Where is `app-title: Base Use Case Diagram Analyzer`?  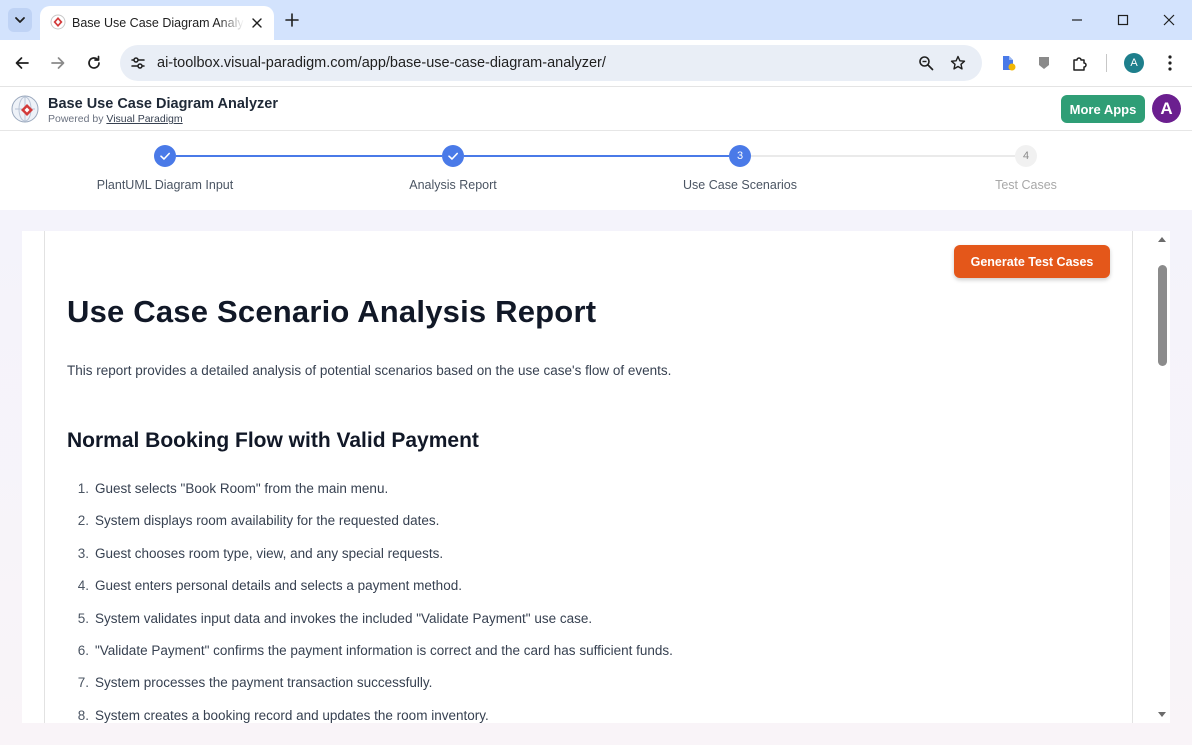
app-title: Base Use Case Diagram Analyzer is located at coordinates (163, 104).